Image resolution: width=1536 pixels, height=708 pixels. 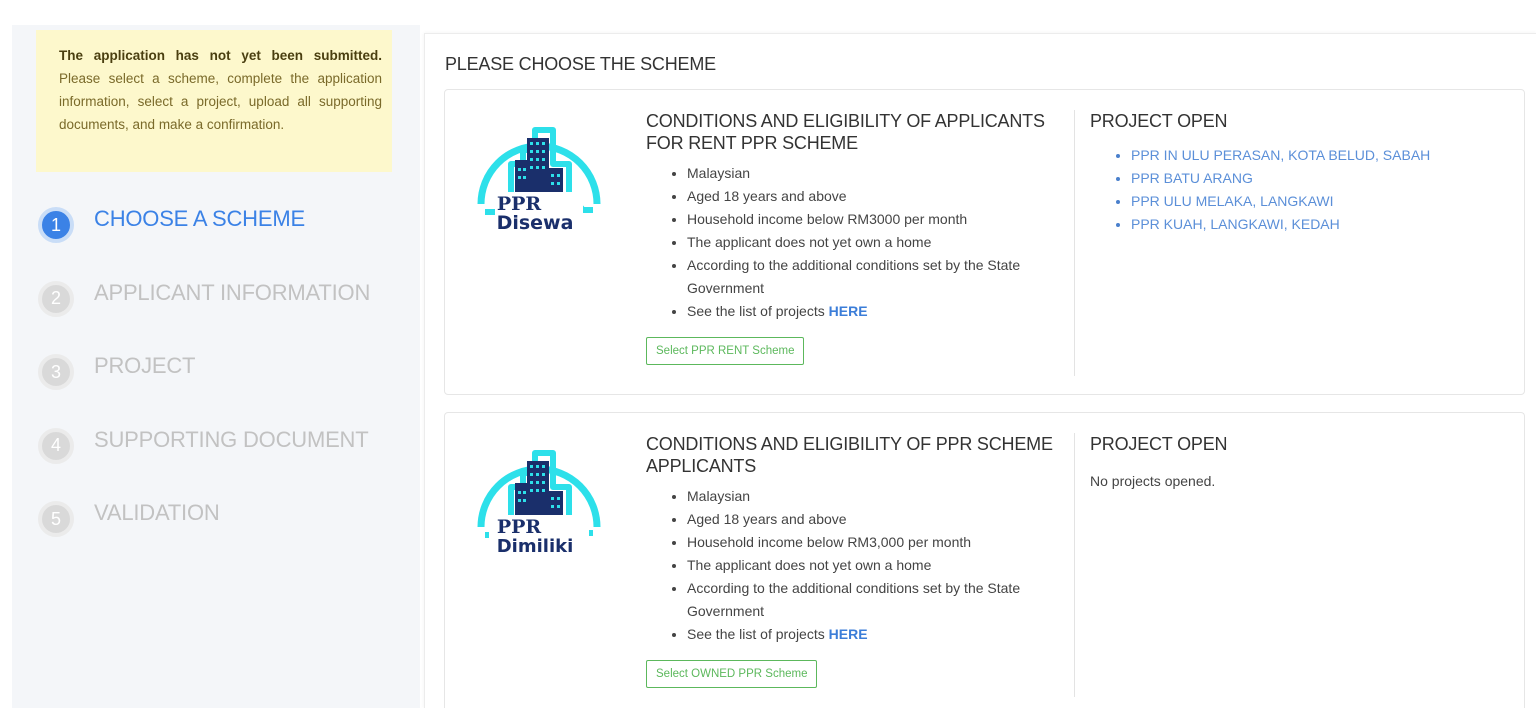 What do you see at coordinates (232, 292) in the screenshot?
I see `step-label: APPLICANT INFORMATION` at bounding box center [232, 292].